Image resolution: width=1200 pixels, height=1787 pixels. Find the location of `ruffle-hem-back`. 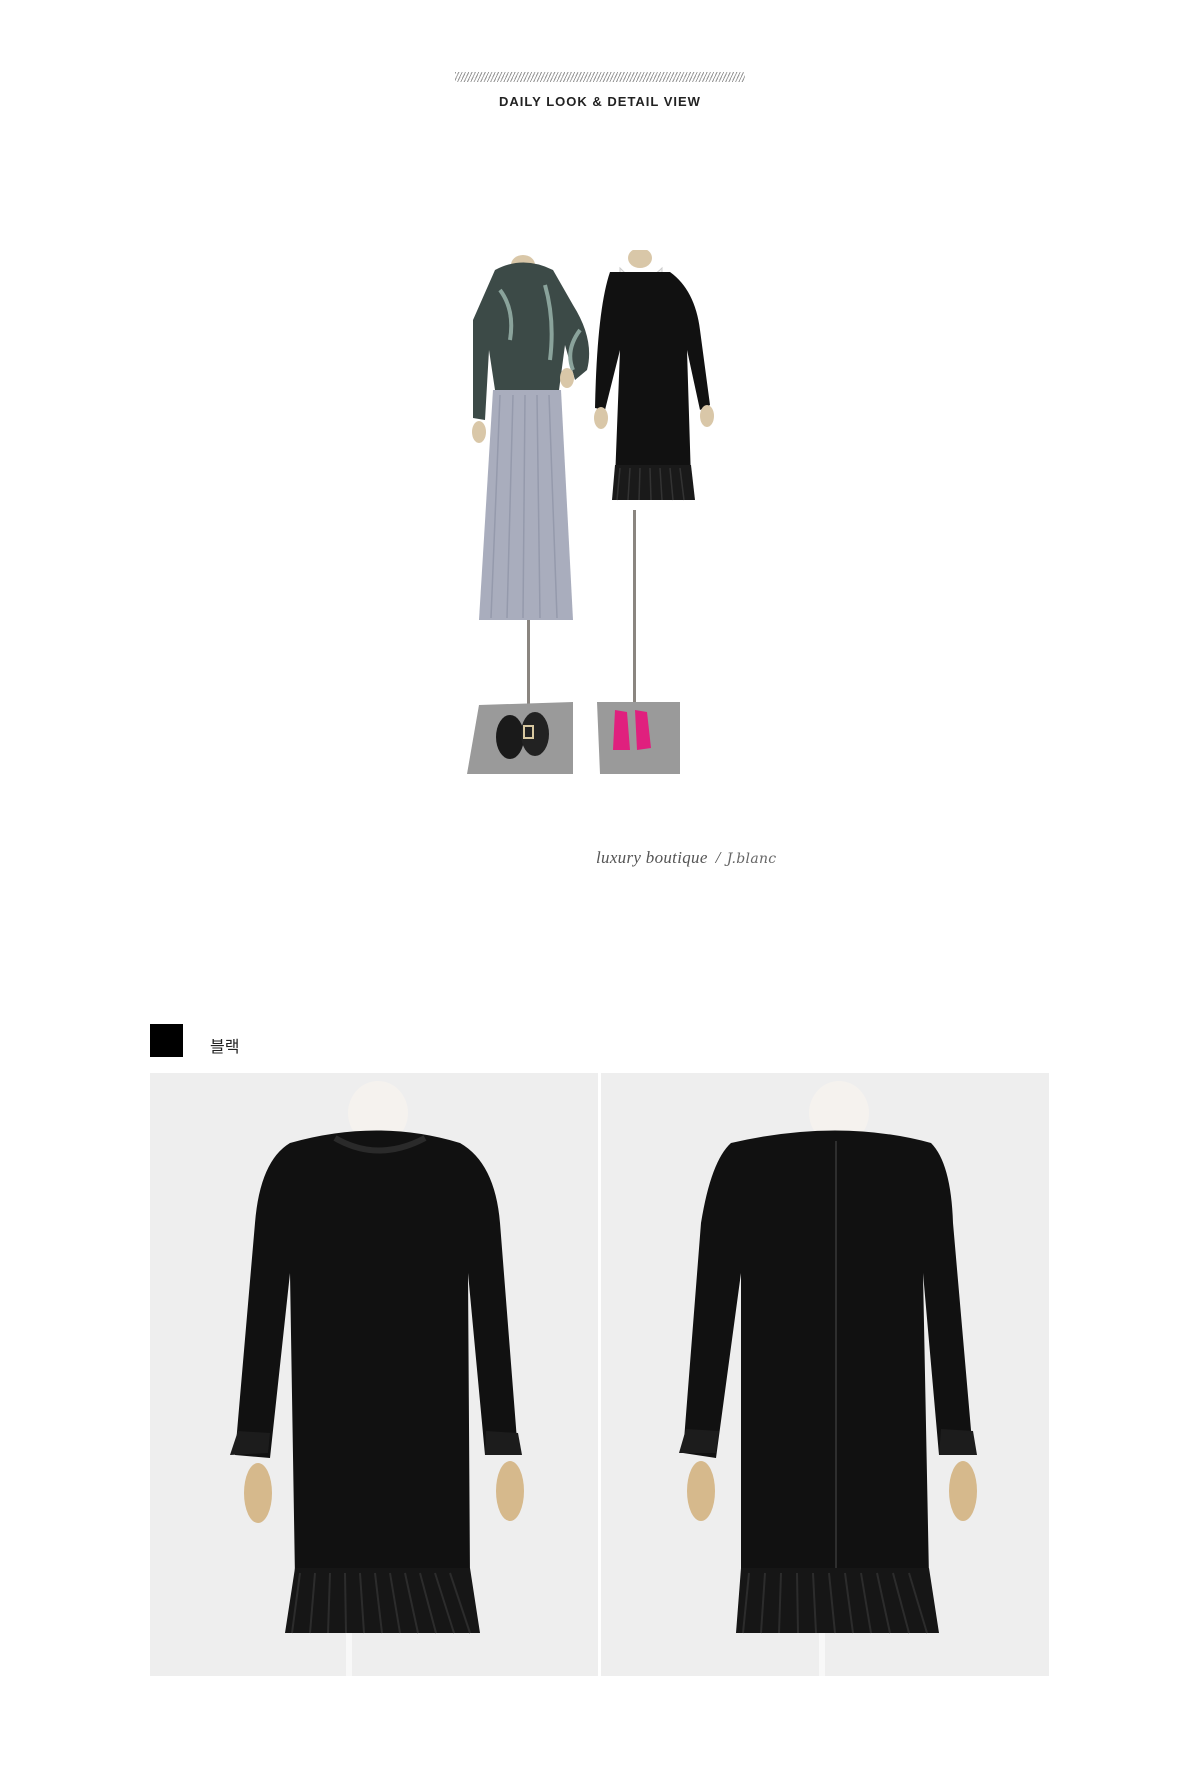

ruffle-hem-back is located at coordinates (837, 1600).